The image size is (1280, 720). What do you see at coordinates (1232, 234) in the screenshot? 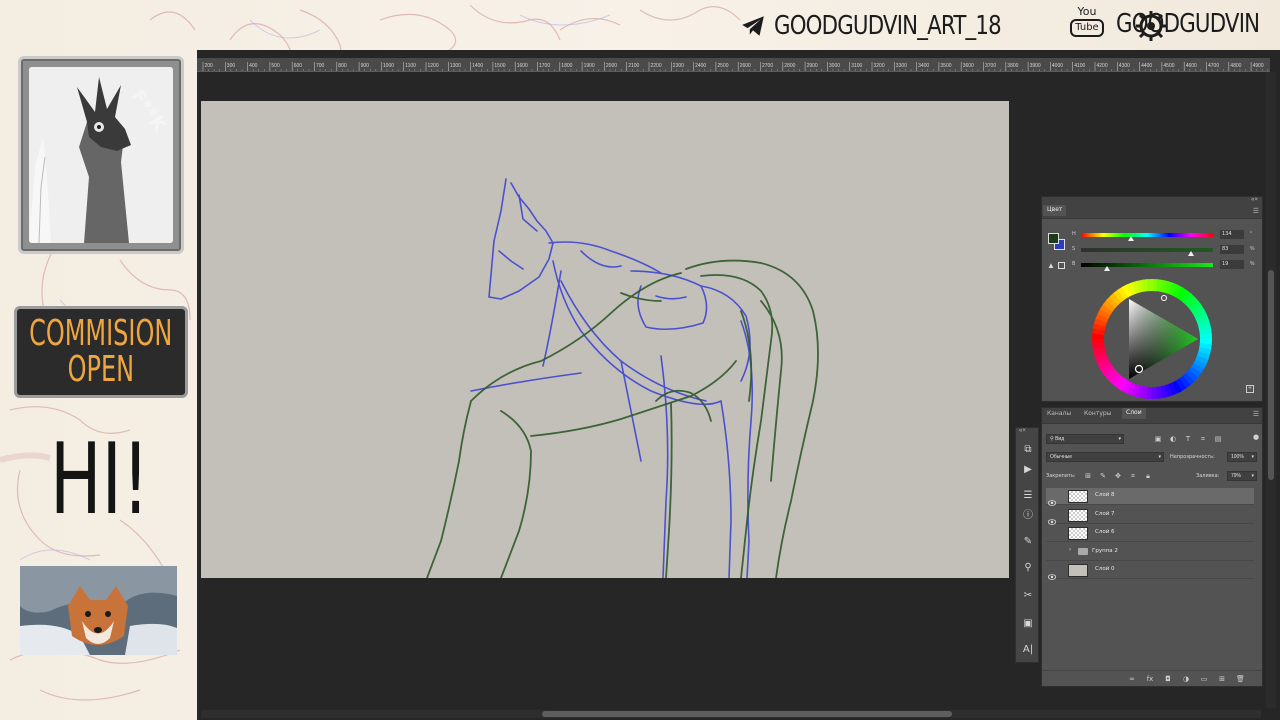
I see `hue-value-field: 134` at bounding box center [1232, 234].